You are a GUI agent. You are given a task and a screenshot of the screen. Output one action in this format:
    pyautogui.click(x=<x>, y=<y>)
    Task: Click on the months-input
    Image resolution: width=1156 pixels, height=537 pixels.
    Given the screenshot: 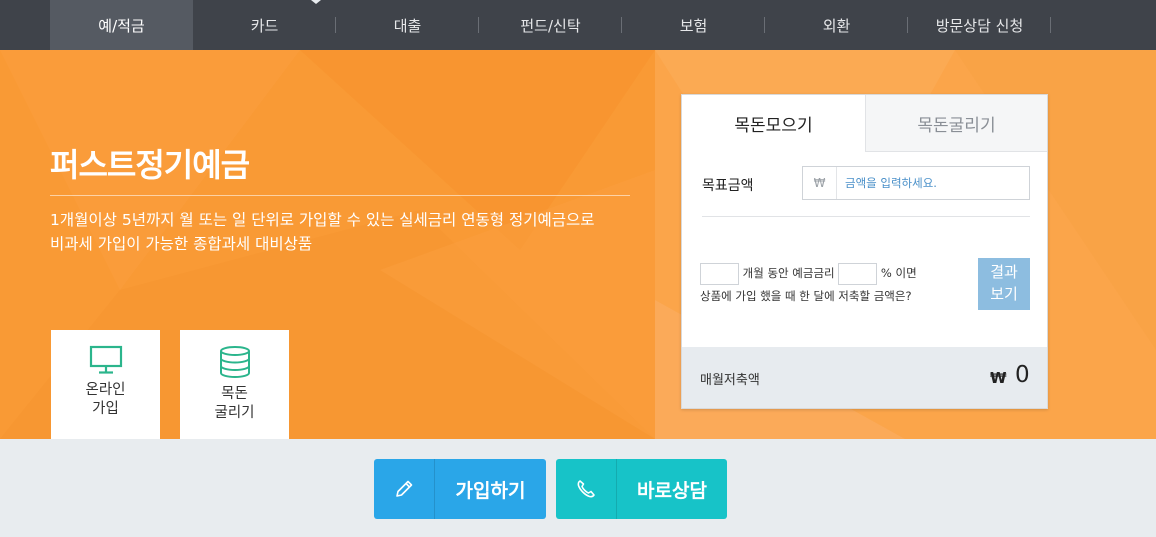 What is the action you would take?
    pyautogui.click(x=719, y=273)
    